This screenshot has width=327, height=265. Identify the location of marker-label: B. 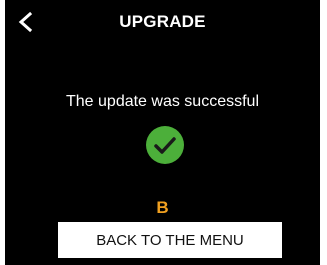
(162, 207).